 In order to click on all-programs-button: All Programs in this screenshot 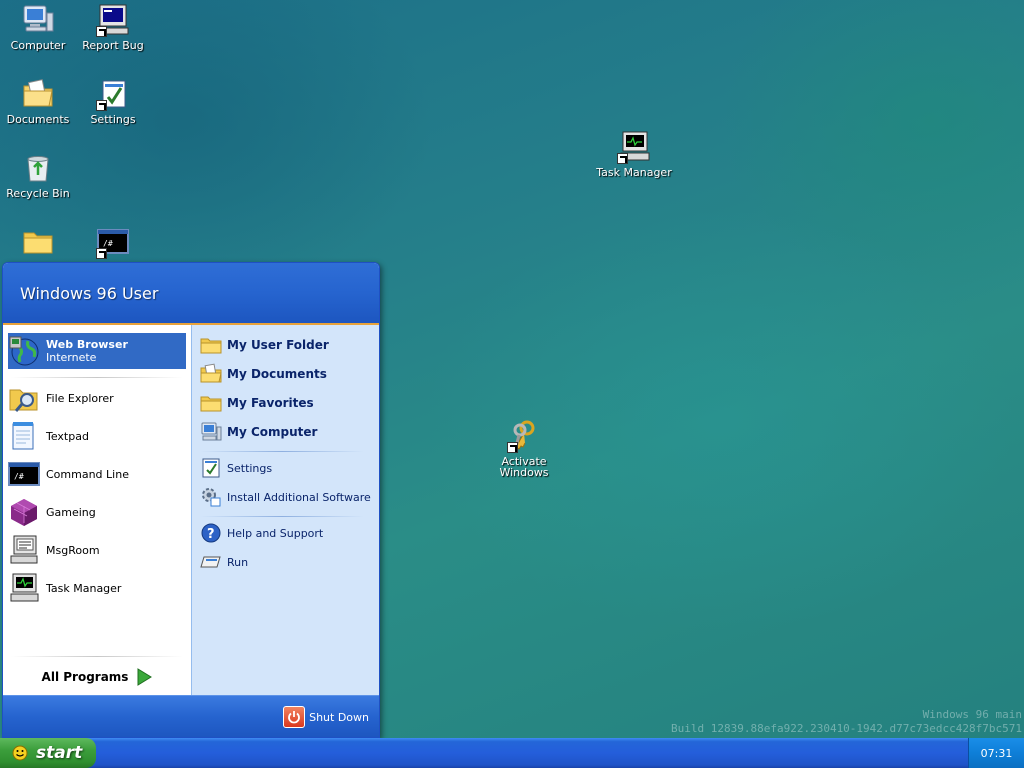, I will do `click(97, 677)`.